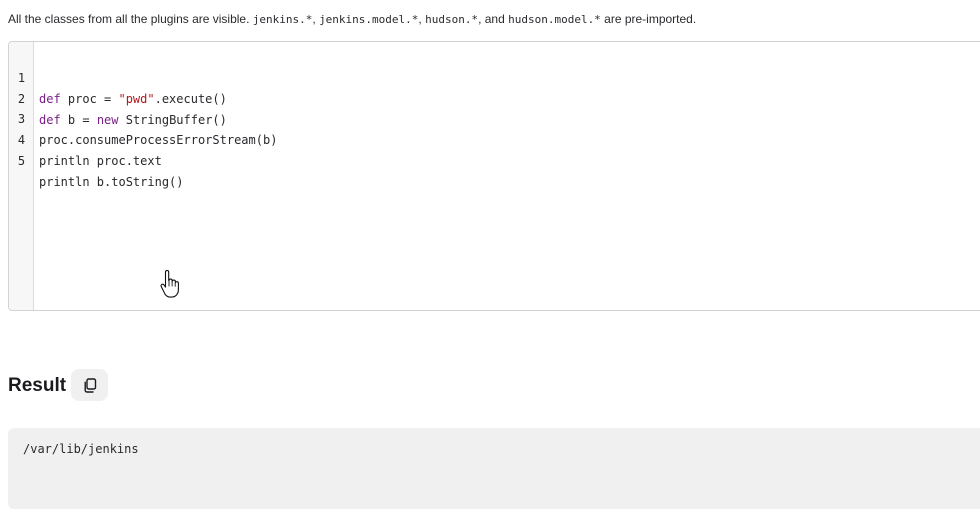 Image resolution: width=980 pixels, height=509 pixels. What do you see at coordinates (494, 97) in the screenshot?
I see `code-line: 2 def b = new StringBuffer()` at bounding box center [494, 97].